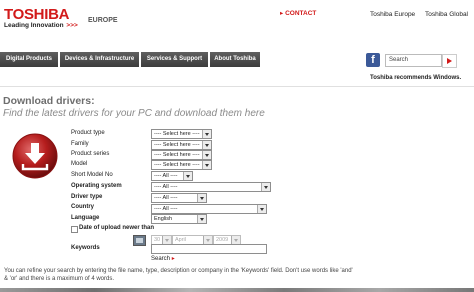 The width and height of the screenshot is (474, 292). What do you see at coordinates (92, 175) in the screenshot?
I see `short-model-label: Short Model No` at bounding box center [92, 175].